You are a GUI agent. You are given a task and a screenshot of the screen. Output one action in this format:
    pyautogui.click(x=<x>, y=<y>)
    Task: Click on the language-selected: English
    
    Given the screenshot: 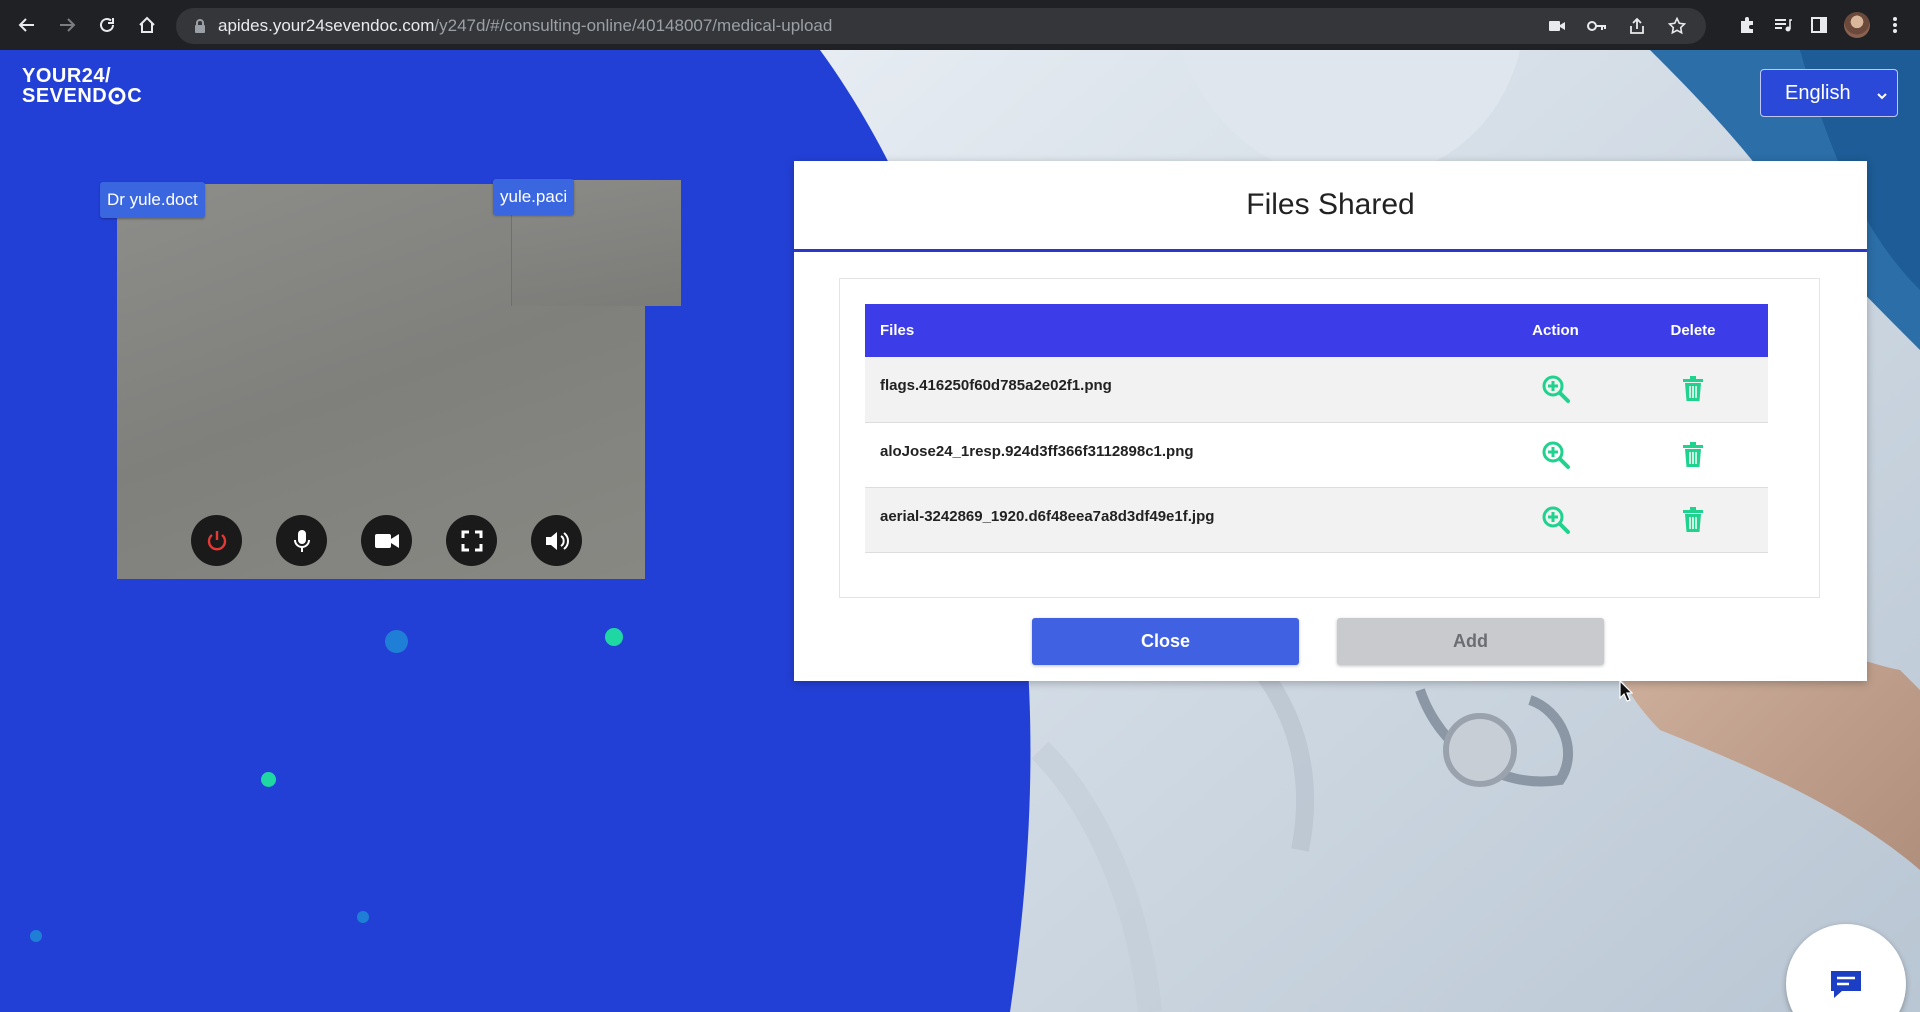 What is the action you would take?
    pyautogui.click(x=1818, y=92)
    